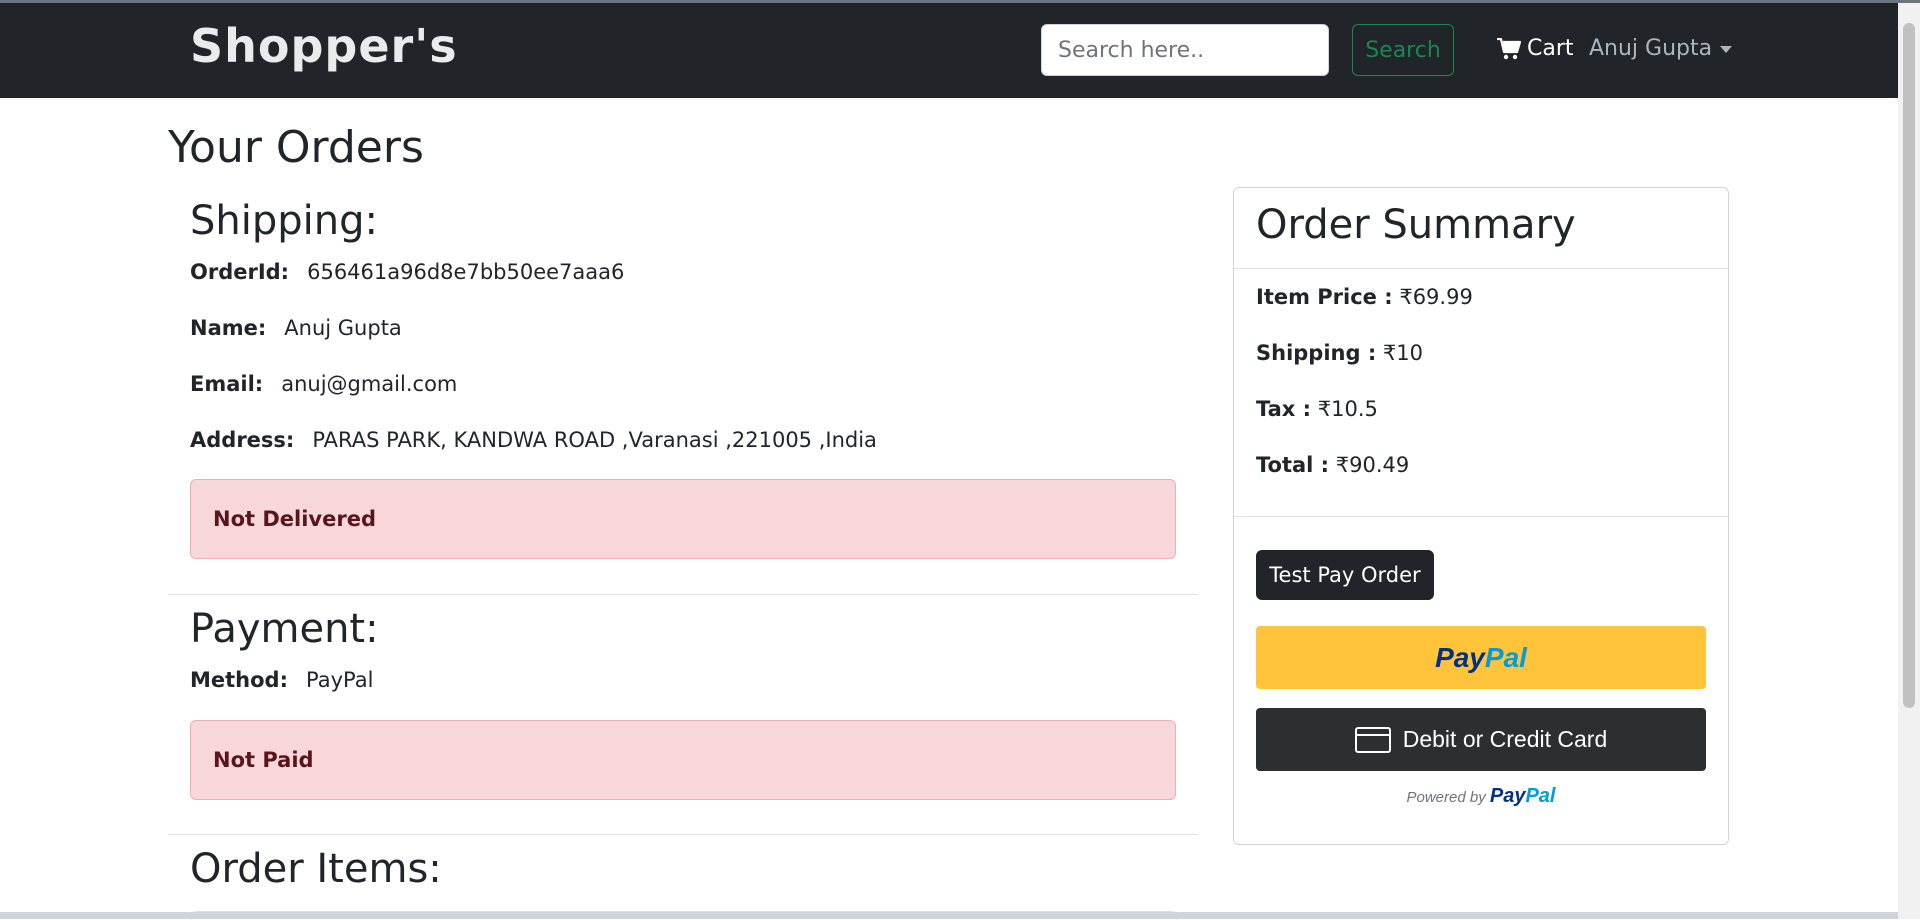 The height and width of the screenshot is (920, 1920). What do you see at coordinates (340, 680) in the screenshot?
I see `payment-method-value: PayPal` at bounding box center [340, 680].